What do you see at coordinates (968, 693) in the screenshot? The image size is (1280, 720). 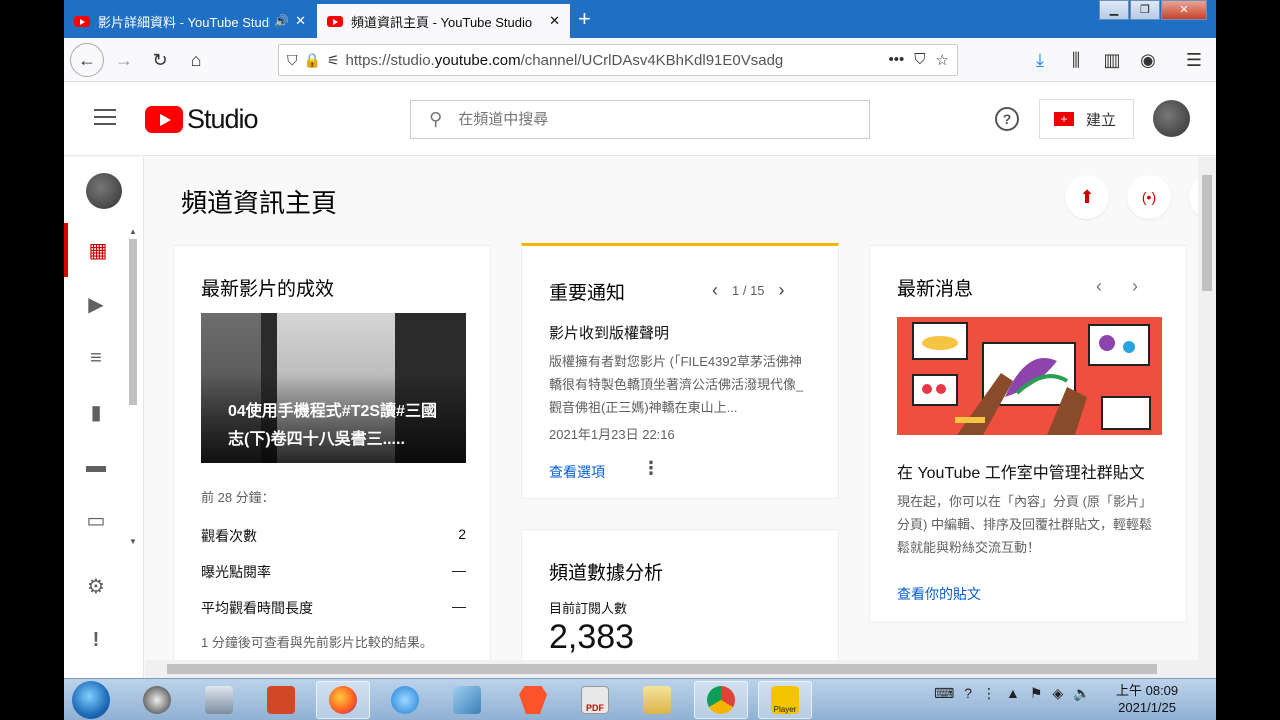 I see `help-tray-icon: ?` at bounding box center [968, 693].